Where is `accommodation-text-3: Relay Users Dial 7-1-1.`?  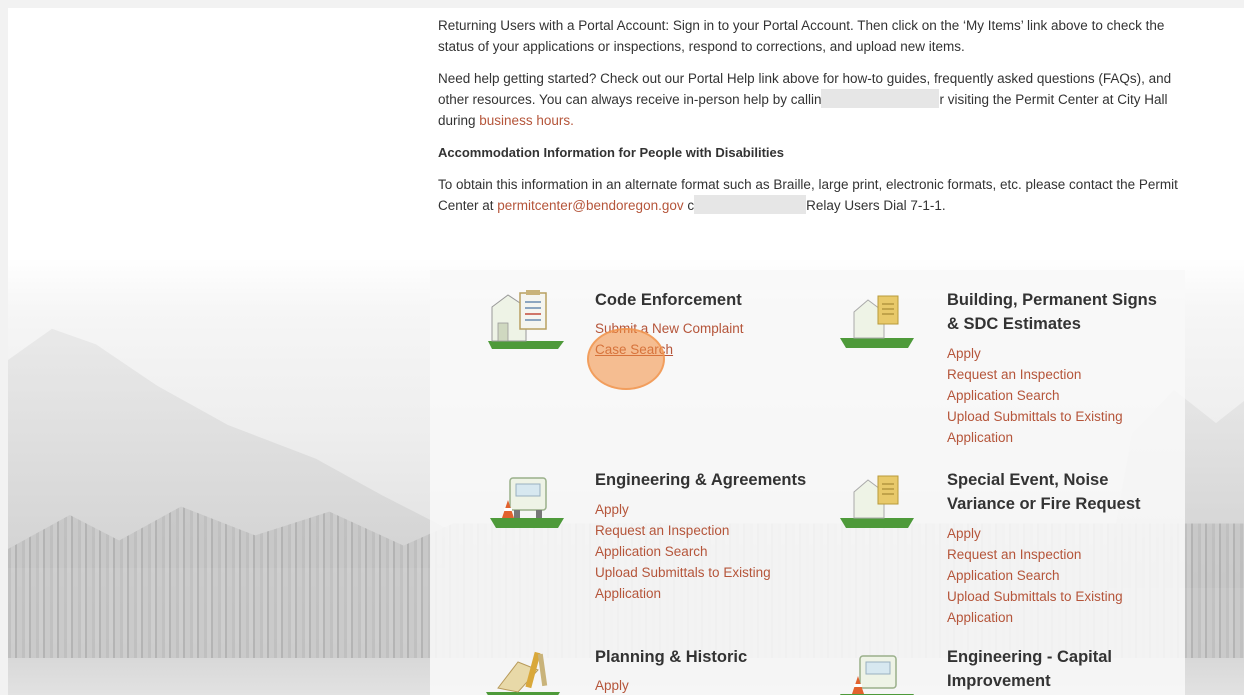
accommodation-text-3: Relay Users Dial 7-1-1. is located at coordinates (876, 205).